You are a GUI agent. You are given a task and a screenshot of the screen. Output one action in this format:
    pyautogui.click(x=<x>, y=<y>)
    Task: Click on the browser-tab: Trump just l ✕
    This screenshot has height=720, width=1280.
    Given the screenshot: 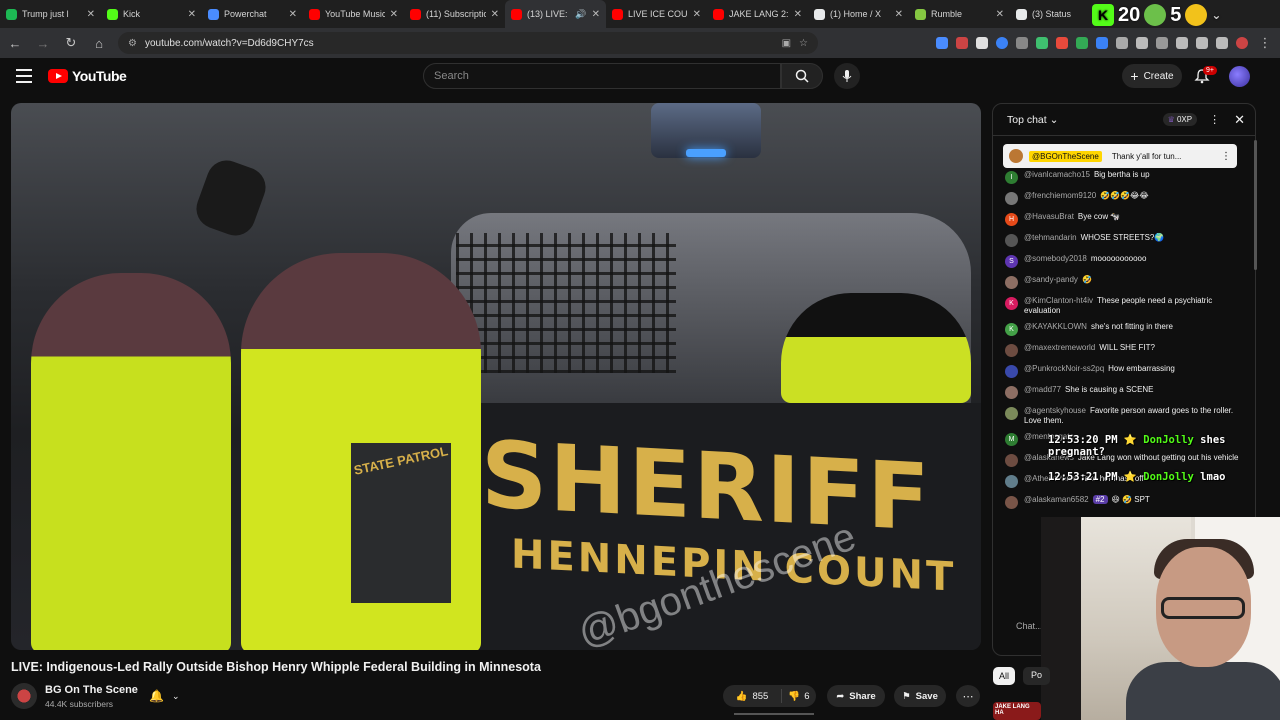 What is the action you would take?
    pyautogui.click(x=50, y=14)
    